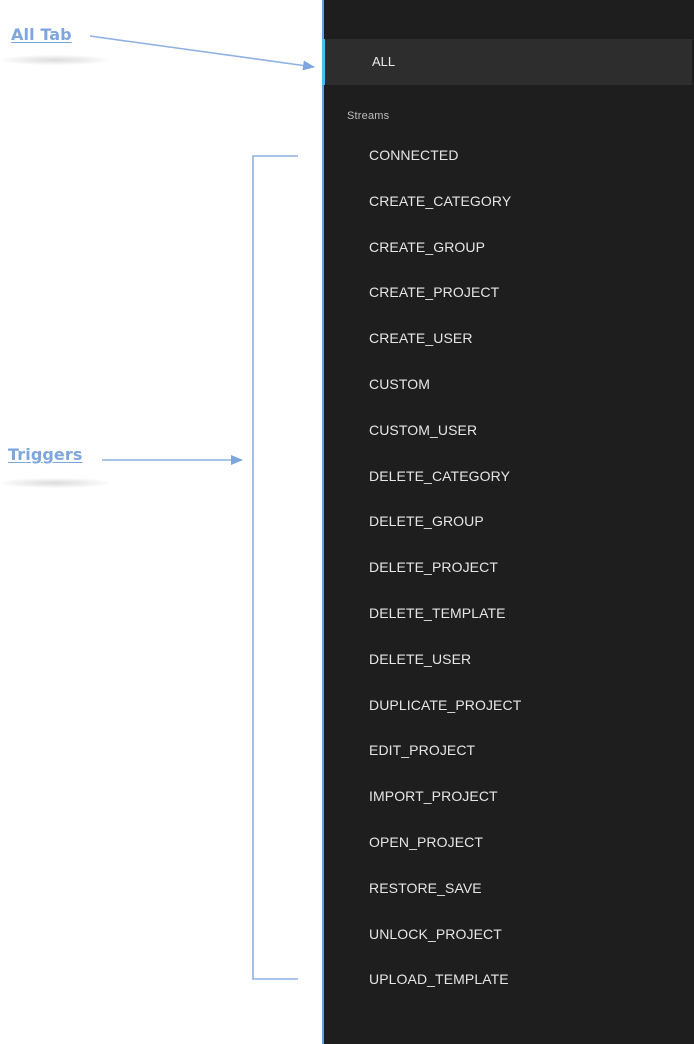  I want to click on stream-item-label: DELETE_CATEGORY, so click(440, 475).